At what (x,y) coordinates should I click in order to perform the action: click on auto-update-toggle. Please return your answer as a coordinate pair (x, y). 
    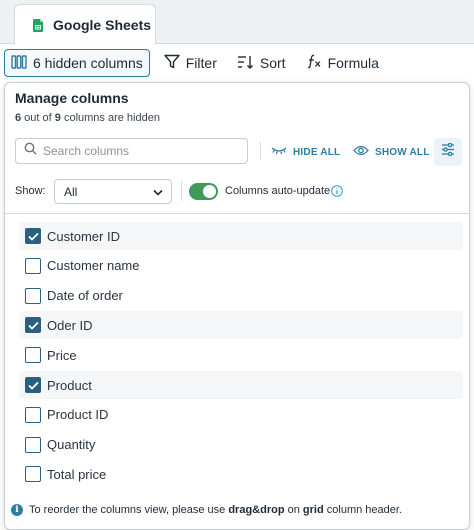
    Looking at the image, I should click on (203, 191).